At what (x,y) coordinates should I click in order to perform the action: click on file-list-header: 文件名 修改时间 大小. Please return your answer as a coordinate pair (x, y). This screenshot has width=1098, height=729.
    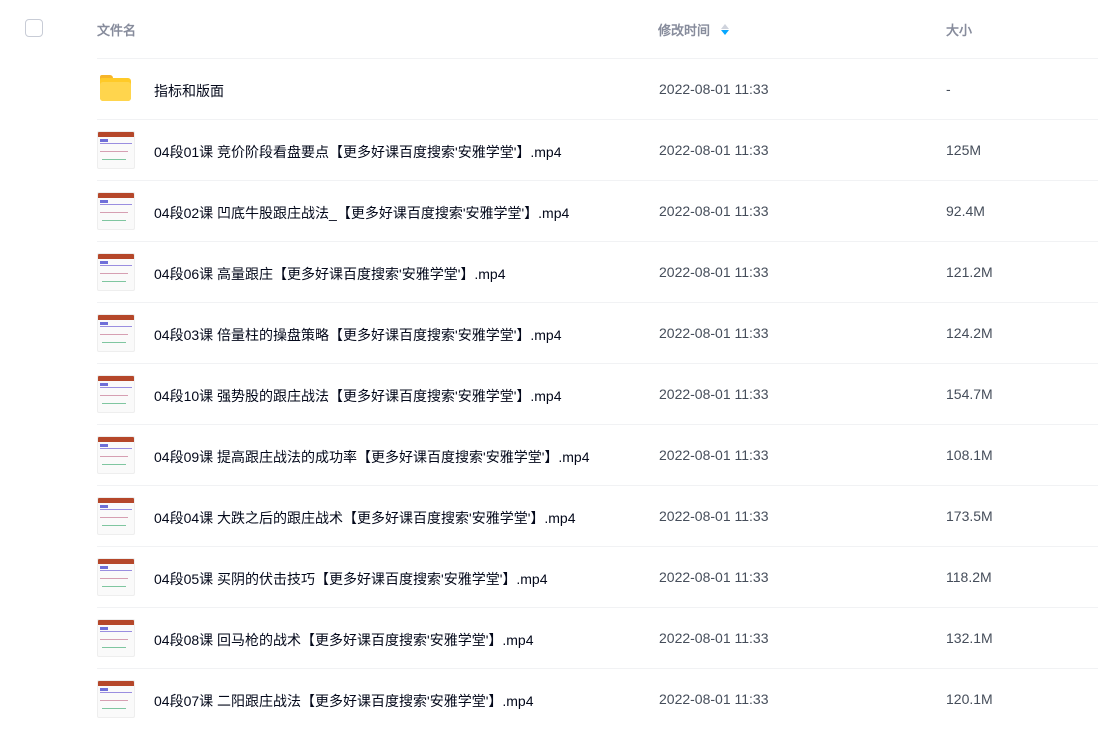
    Looking at the image, I should click on (549, 29).